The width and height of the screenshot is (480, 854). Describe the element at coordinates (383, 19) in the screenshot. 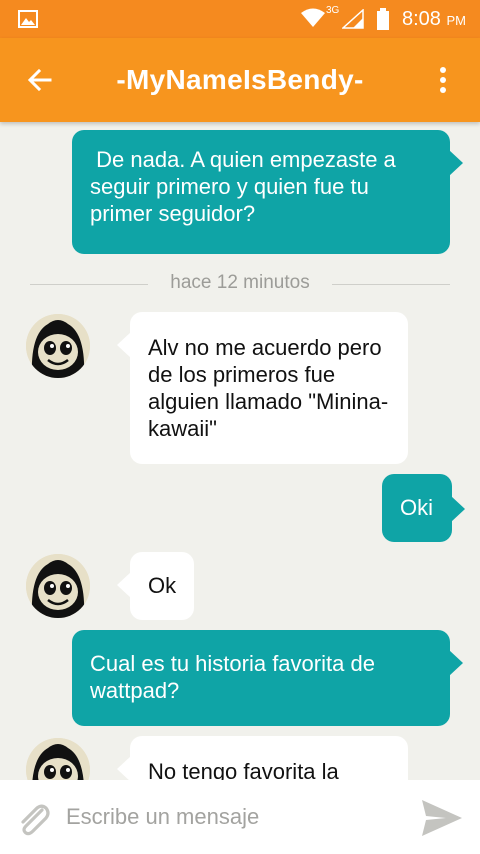

I see `battery-icon` at that location.